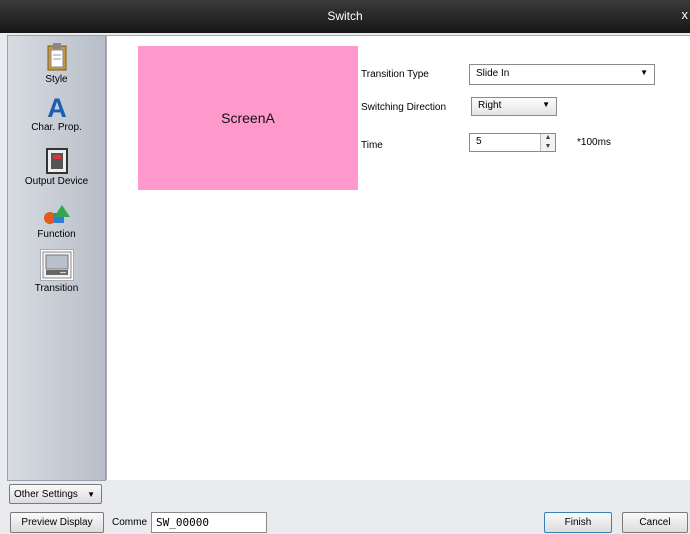 The image size is (690, 534). I want to click on time-unit-label: *100ms, so click(594, 142).